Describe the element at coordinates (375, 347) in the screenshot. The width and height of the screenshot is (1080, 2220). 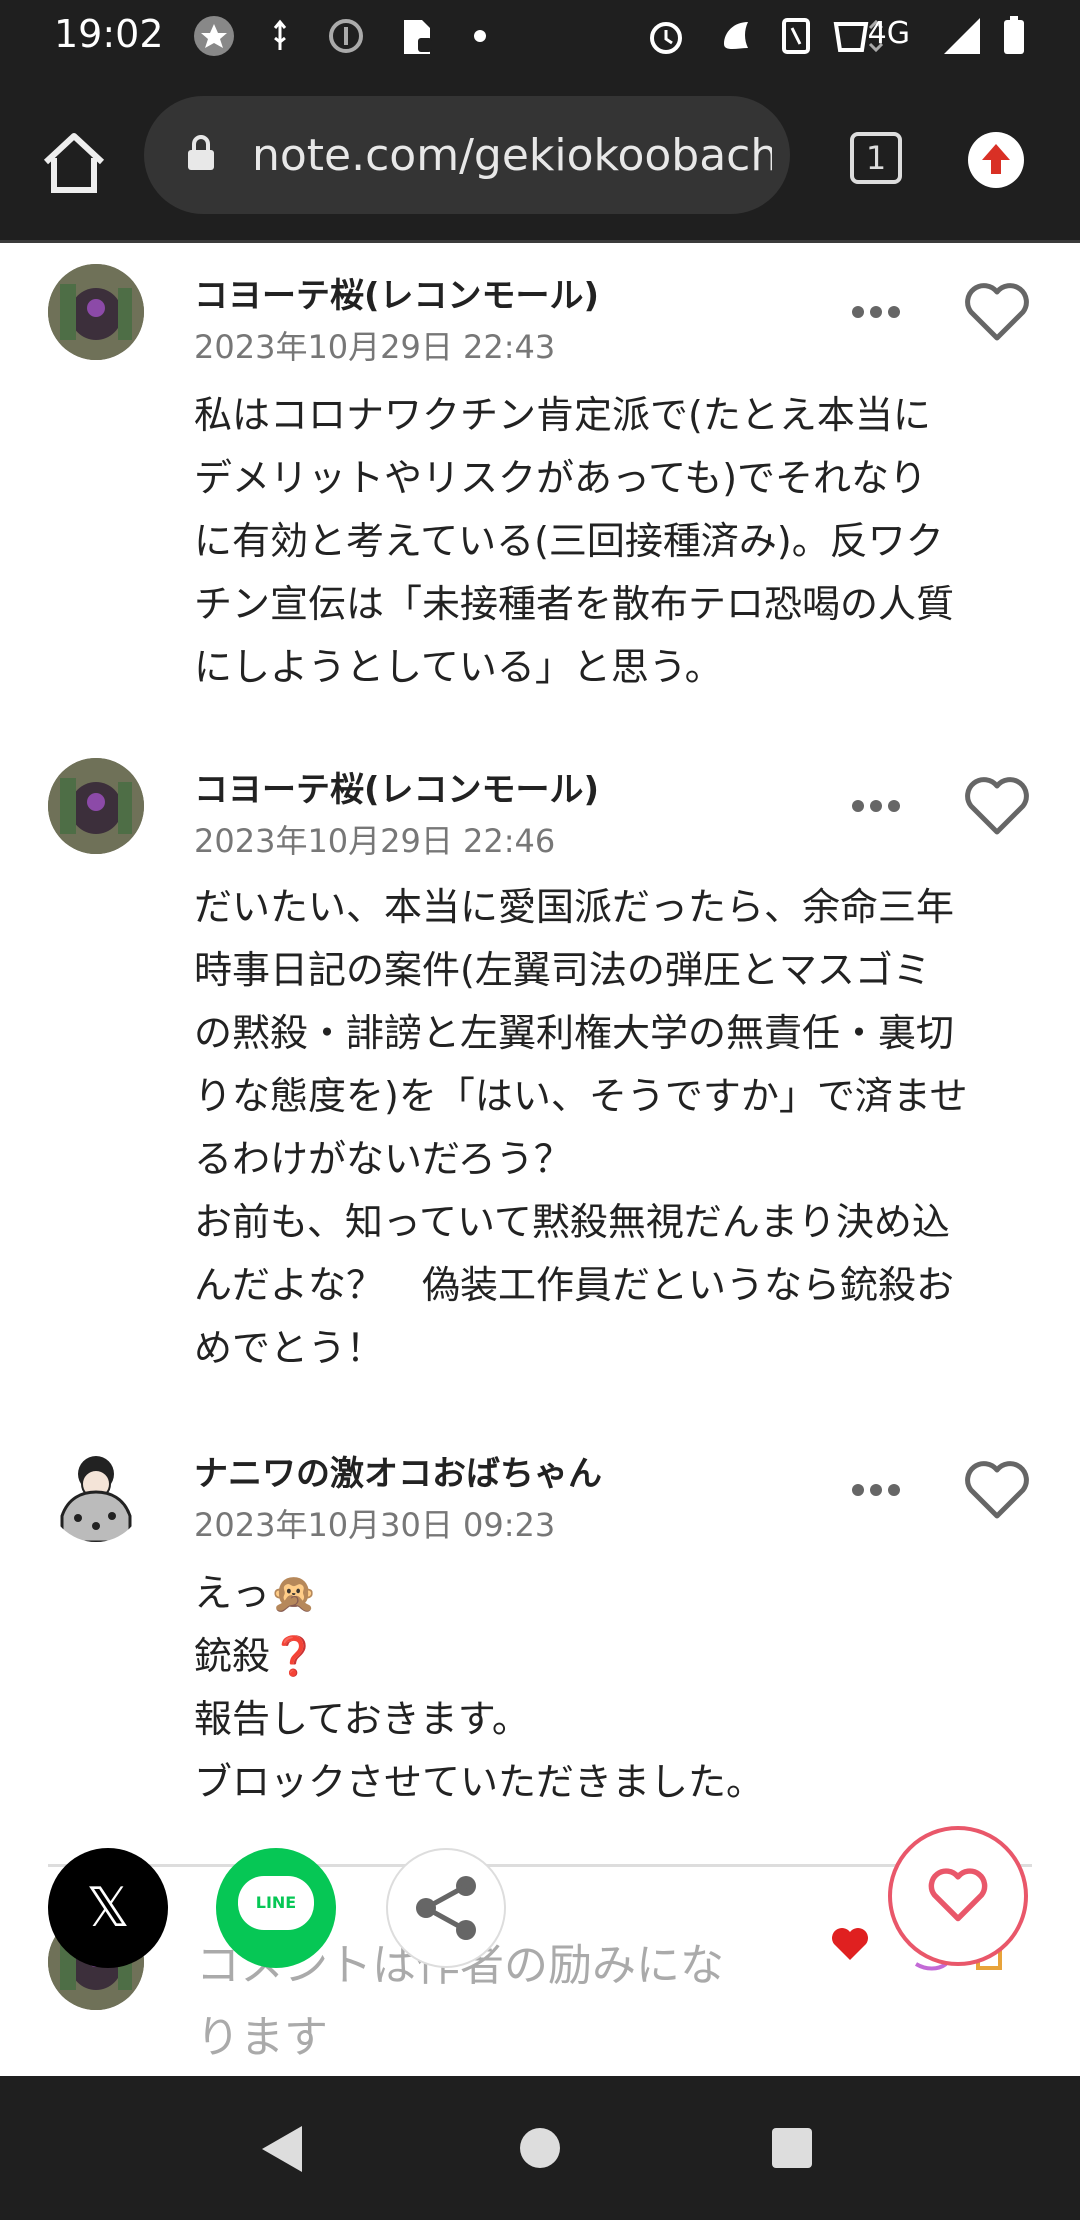
I see `comment-date: 2023年10月29日 22:43` at that location.